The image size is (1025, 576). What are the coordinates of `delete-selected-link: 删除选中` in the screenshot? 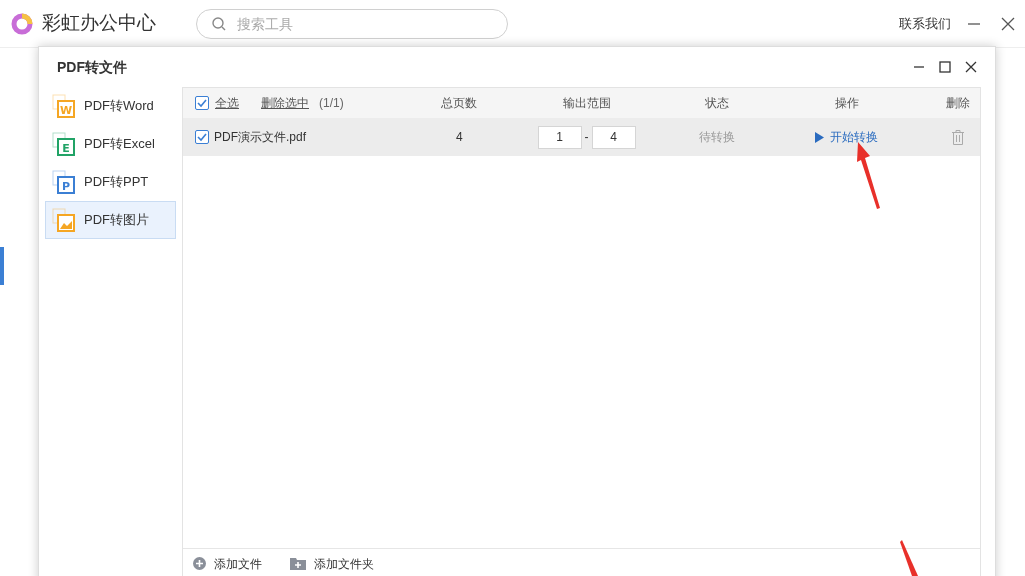 It's located at (285, 103).